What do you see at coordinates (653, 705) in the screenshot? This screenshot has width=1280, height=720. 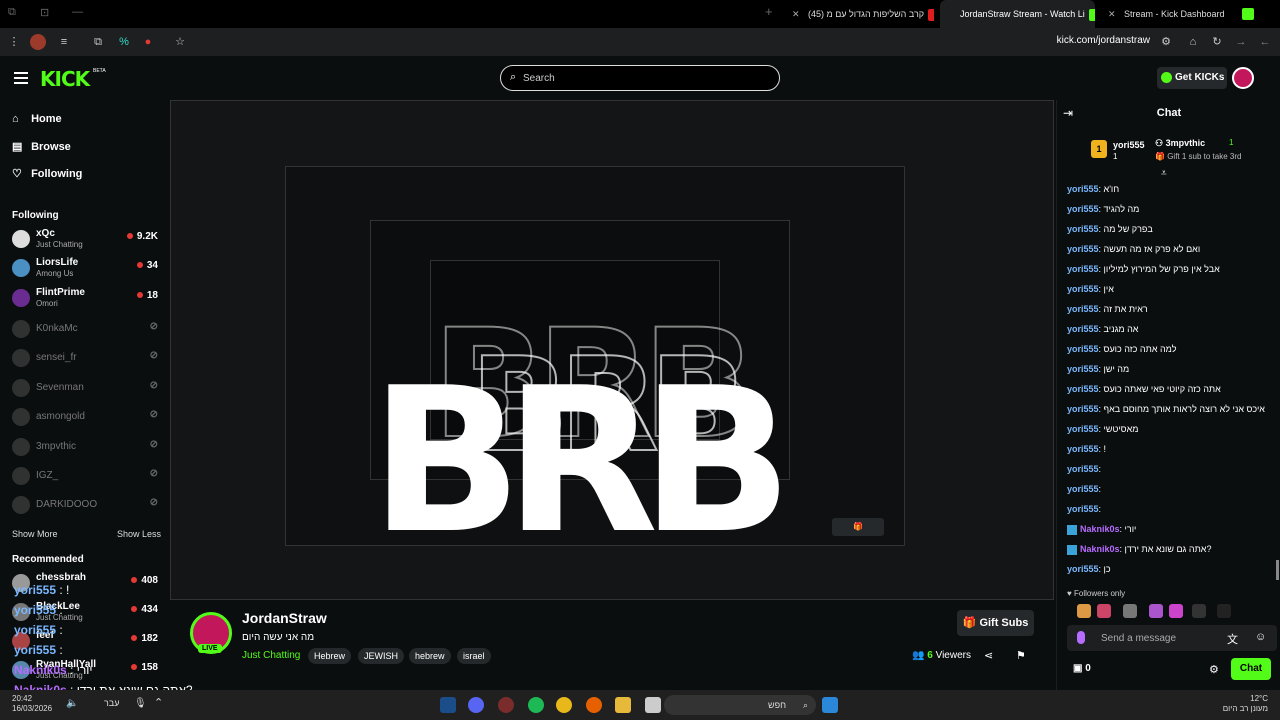 I see `app-icon` at bounding box center [653, 705].